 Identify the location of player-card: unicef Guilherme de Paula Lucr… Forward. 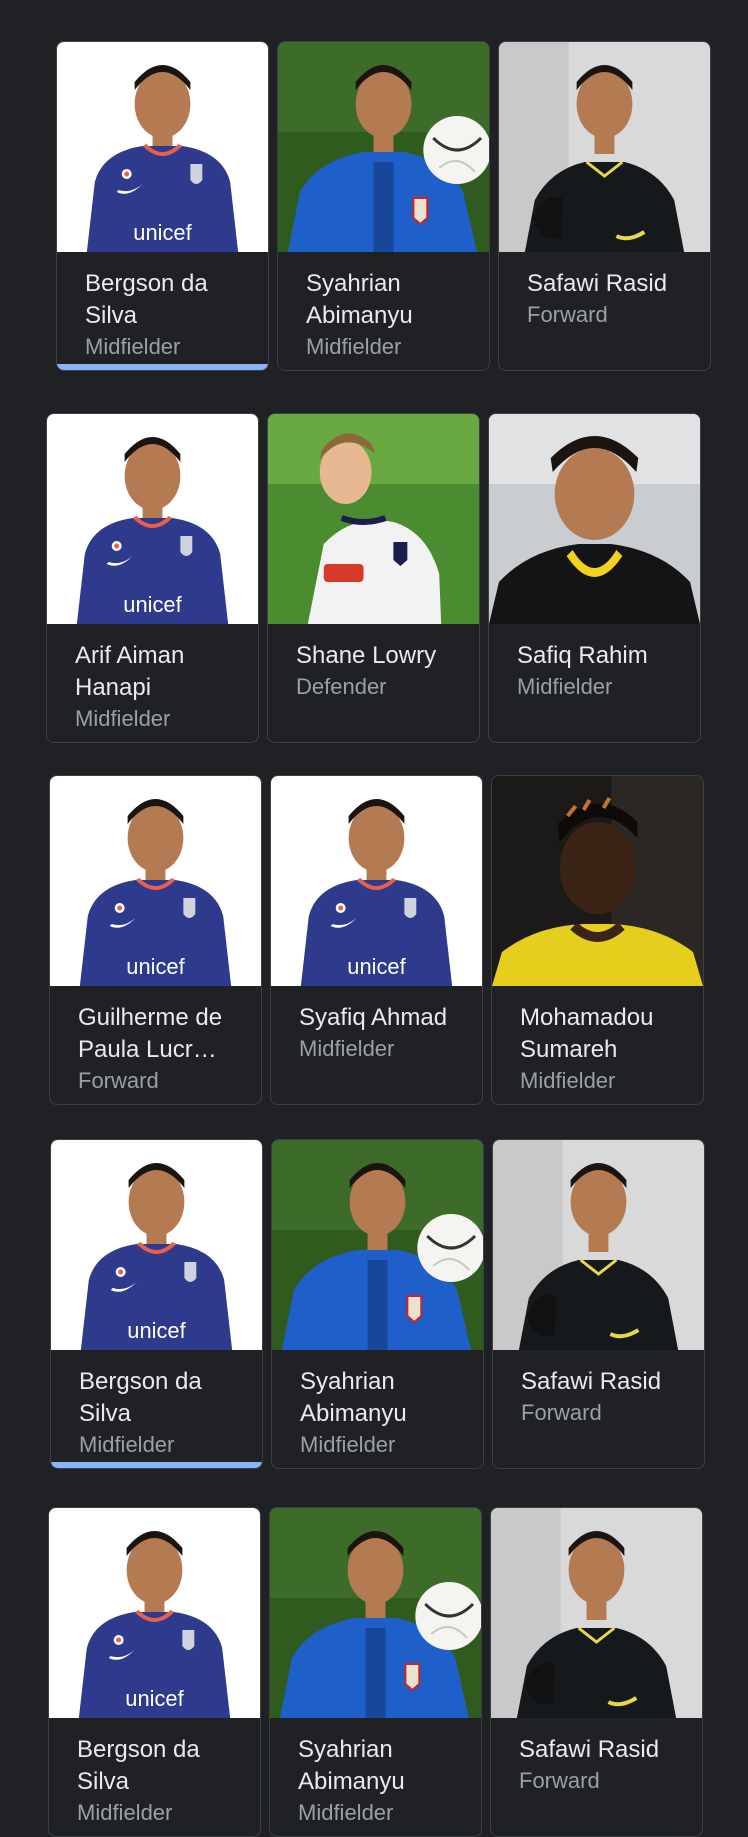
(155, 940).